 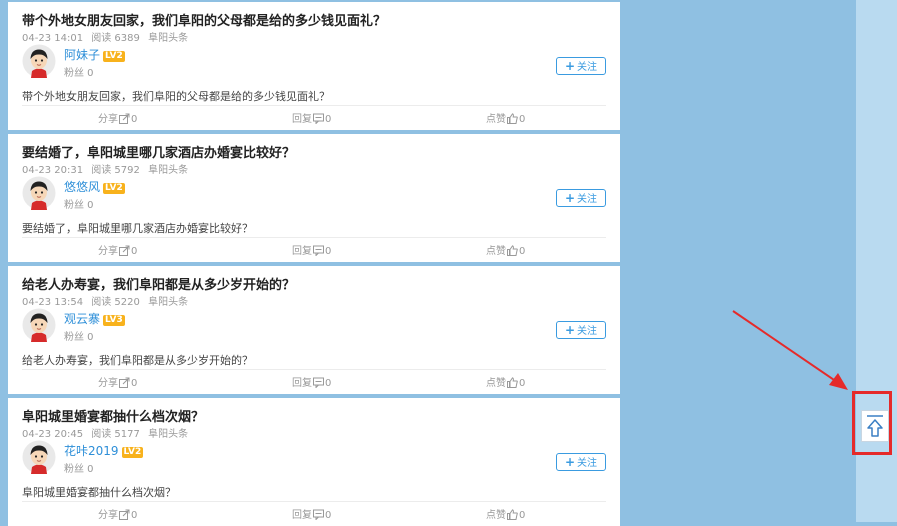 I want to click on back-to-top-highlight, so click(x=872, y=423).